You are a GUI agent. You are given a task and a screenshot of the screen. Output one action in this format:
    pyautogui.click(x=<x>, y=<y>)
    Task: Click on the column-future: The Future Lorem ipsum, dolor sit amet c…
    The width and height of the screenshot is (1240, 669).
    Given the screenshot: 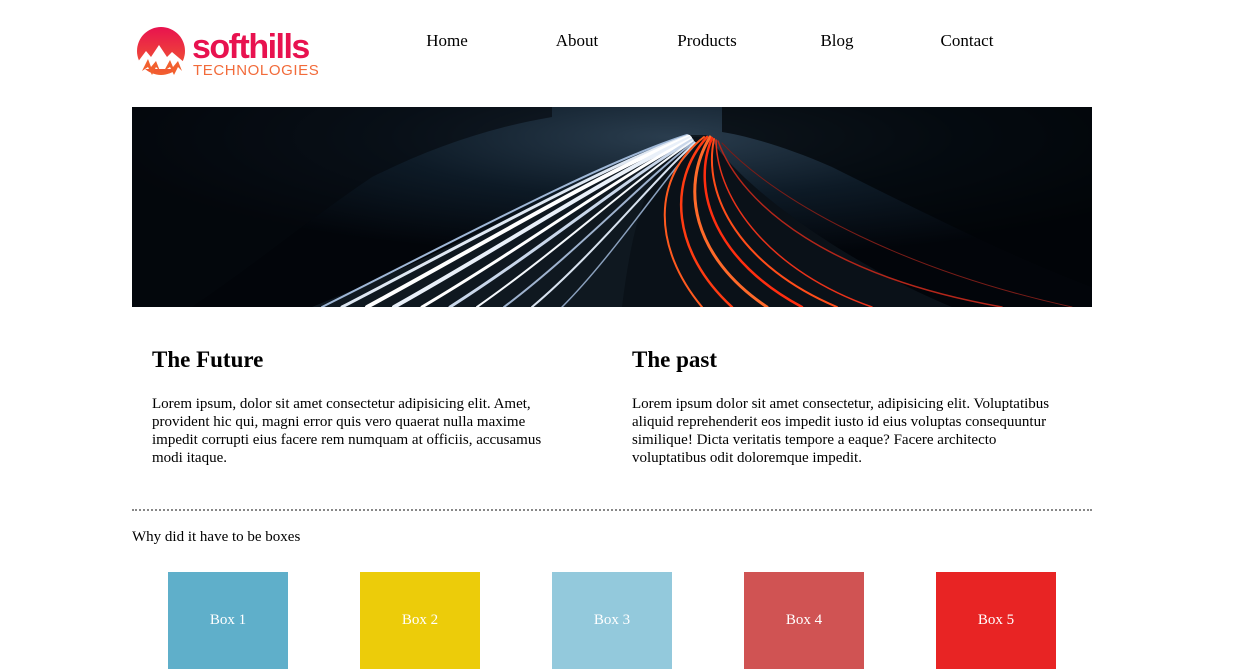 What is the action you would take?
    pyautogui.click(x=362, y=406)
    